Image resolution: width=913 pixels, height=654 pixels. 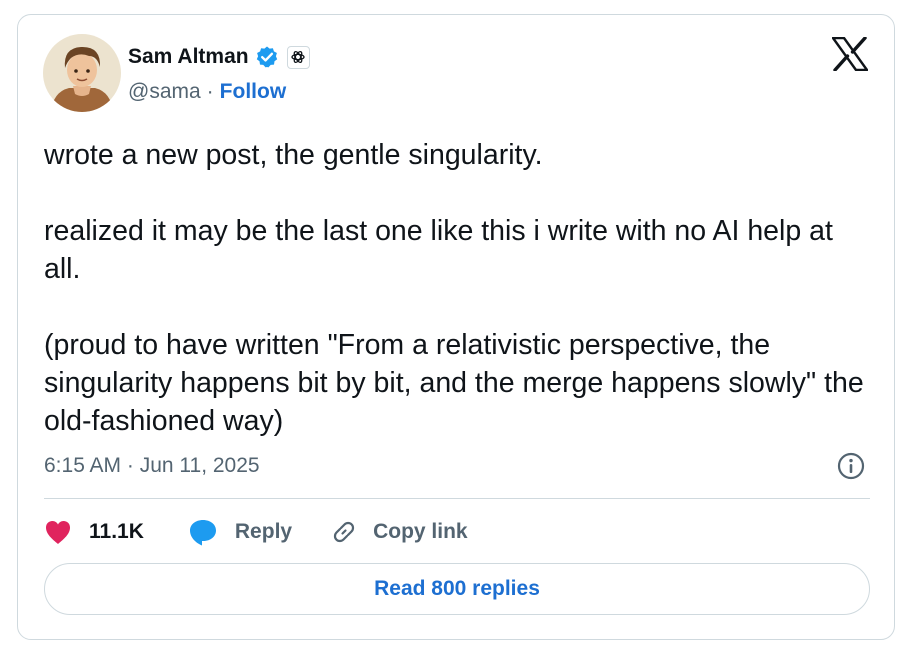 I want to click on reply-label: Reply, so click(x=263, y=531).